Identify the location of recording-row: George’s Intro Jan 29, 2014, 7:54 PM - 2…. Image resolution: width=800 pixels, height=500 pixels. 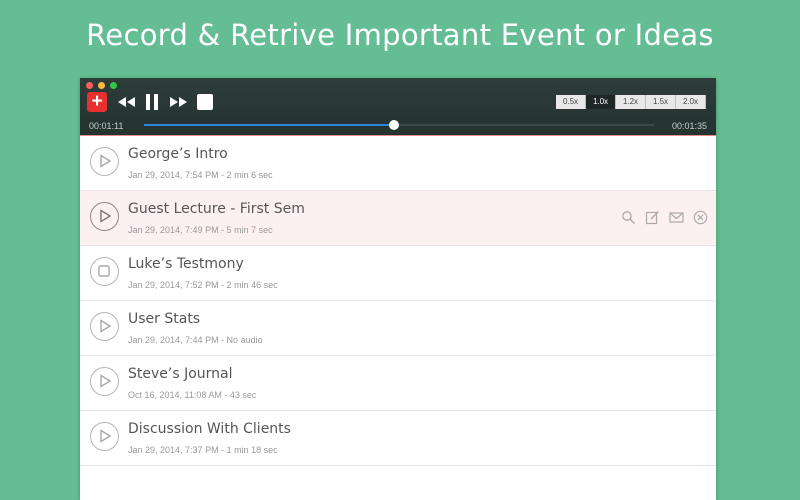
(398, 163).